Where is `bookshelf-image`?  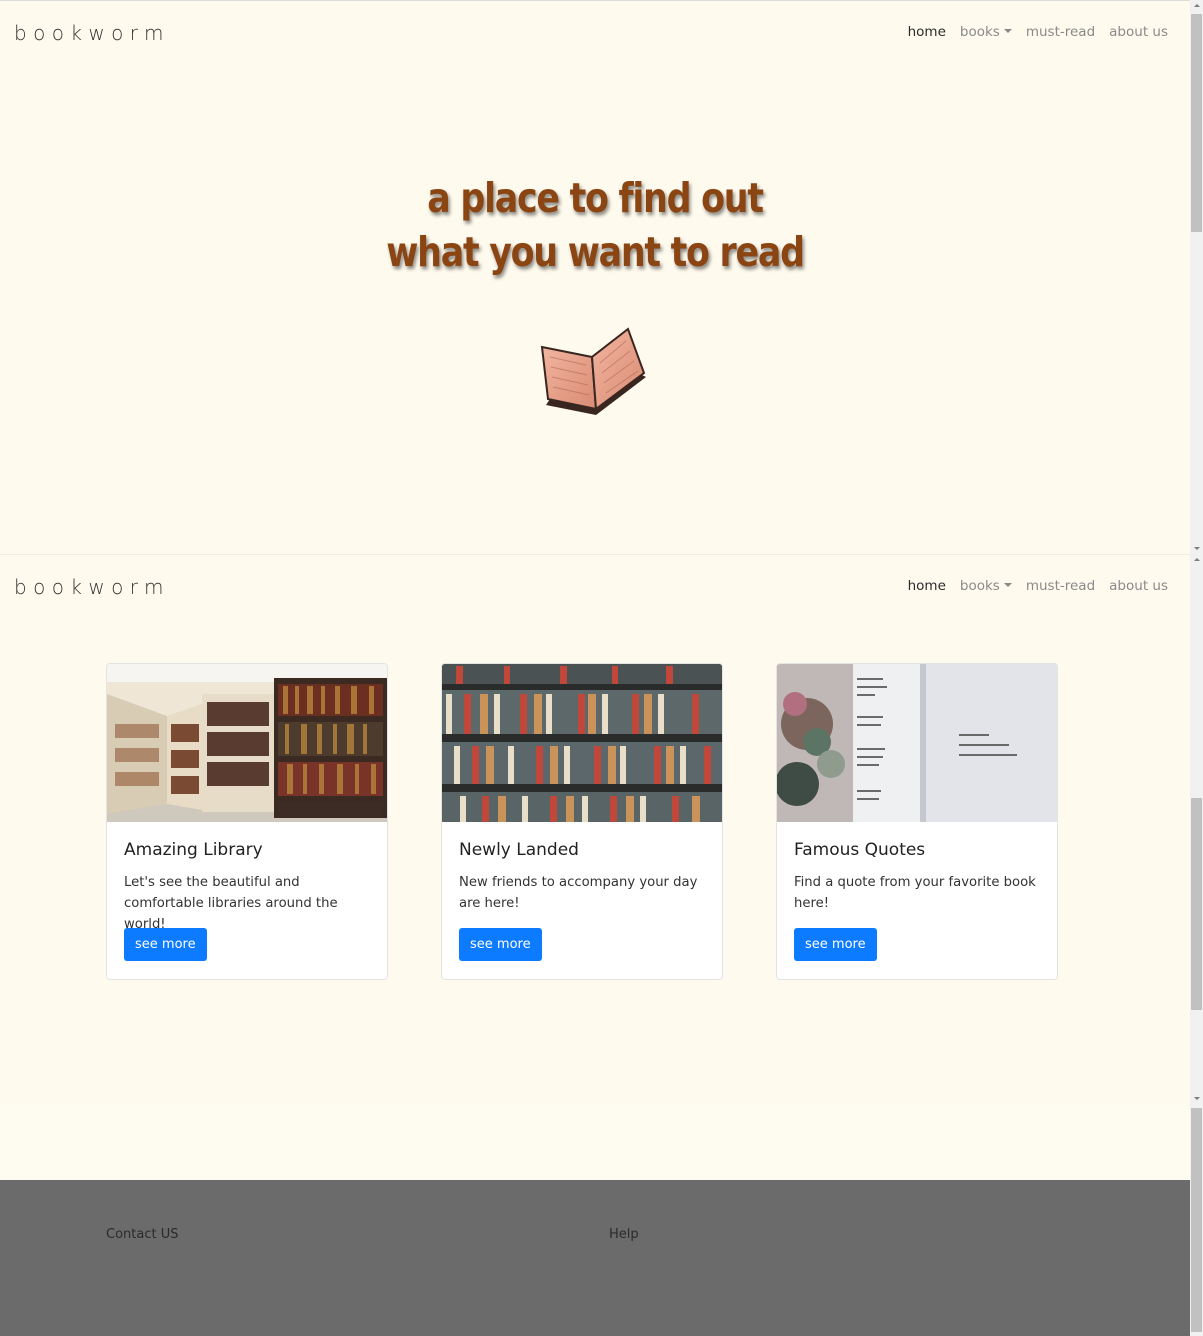 bookshelf-image is located at coordinates (582, 743).